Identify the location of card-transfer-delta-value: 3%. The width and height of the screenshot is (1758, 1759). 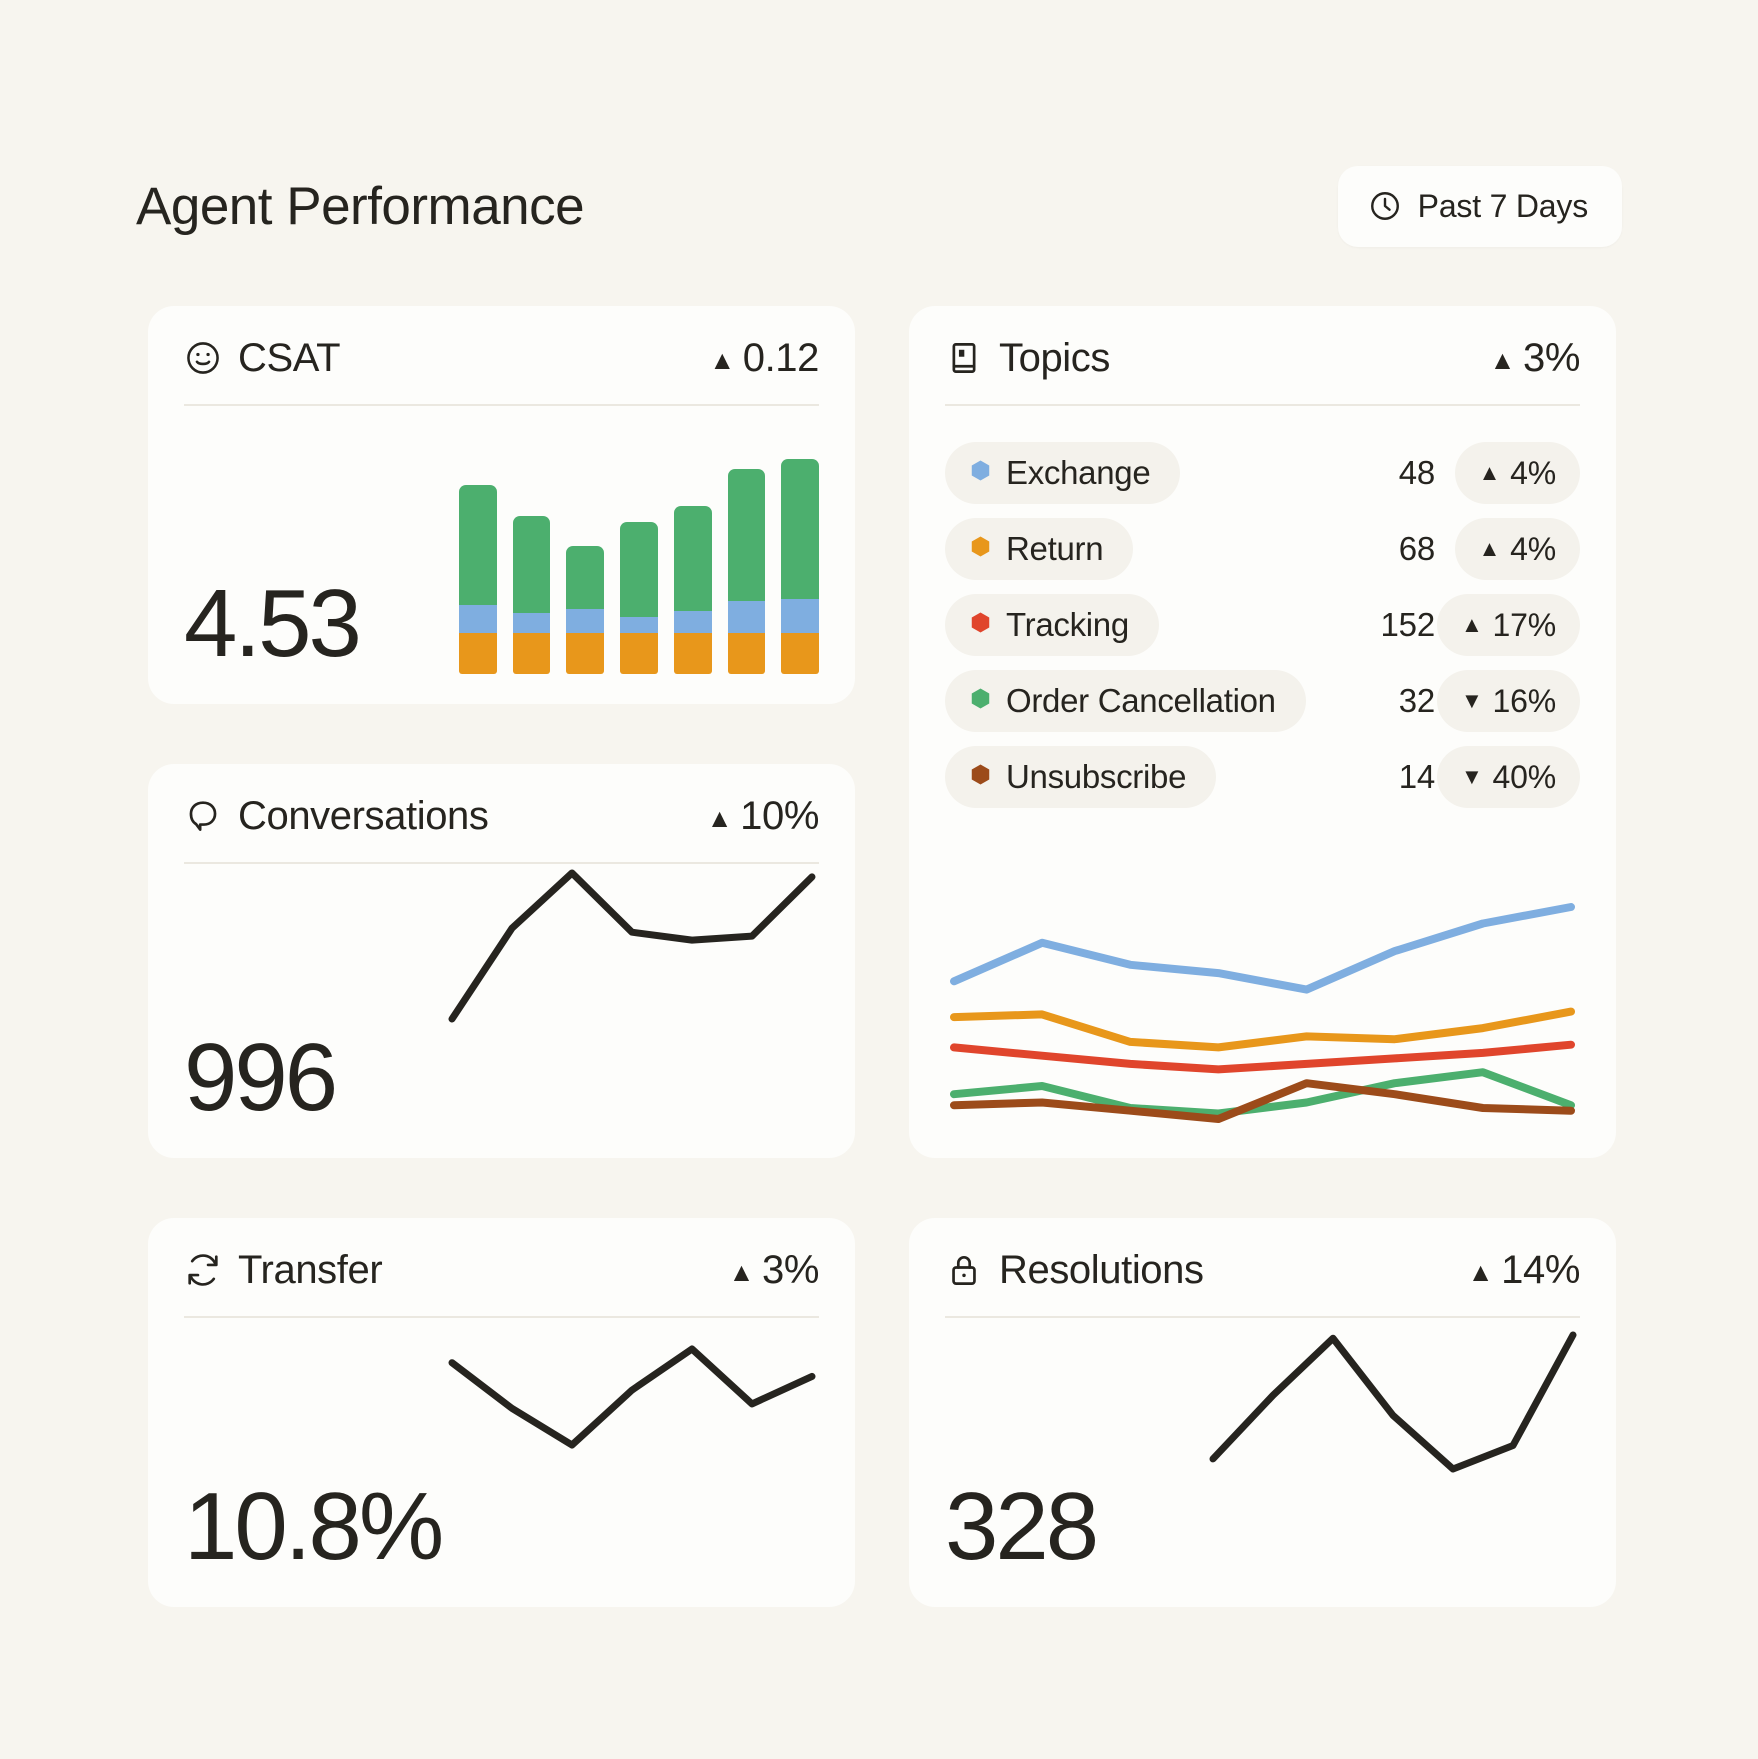
(790, 1270).